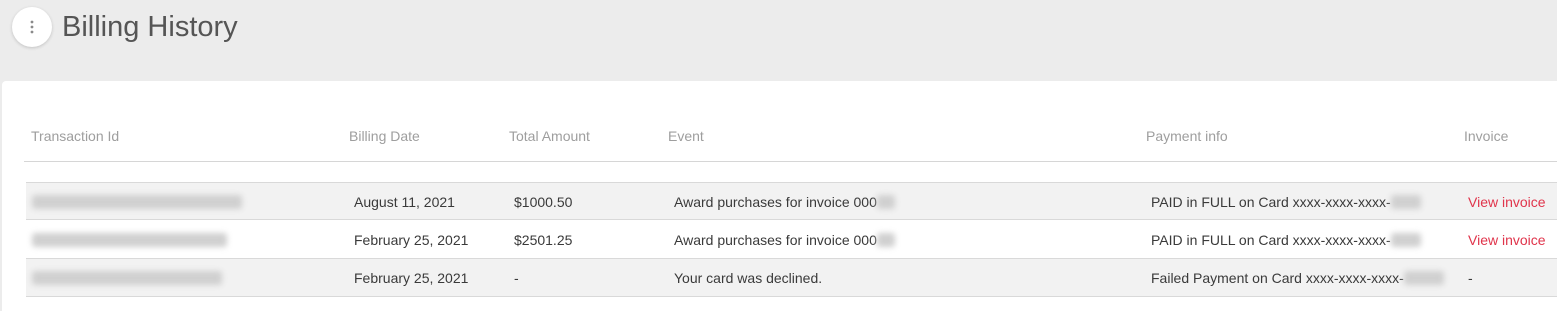 The image size is (1557, 311). What do you see at coordinates (543, 240) in the screenshot?
I see `total-amount: $2501.25` at bounding box center [543, 240].